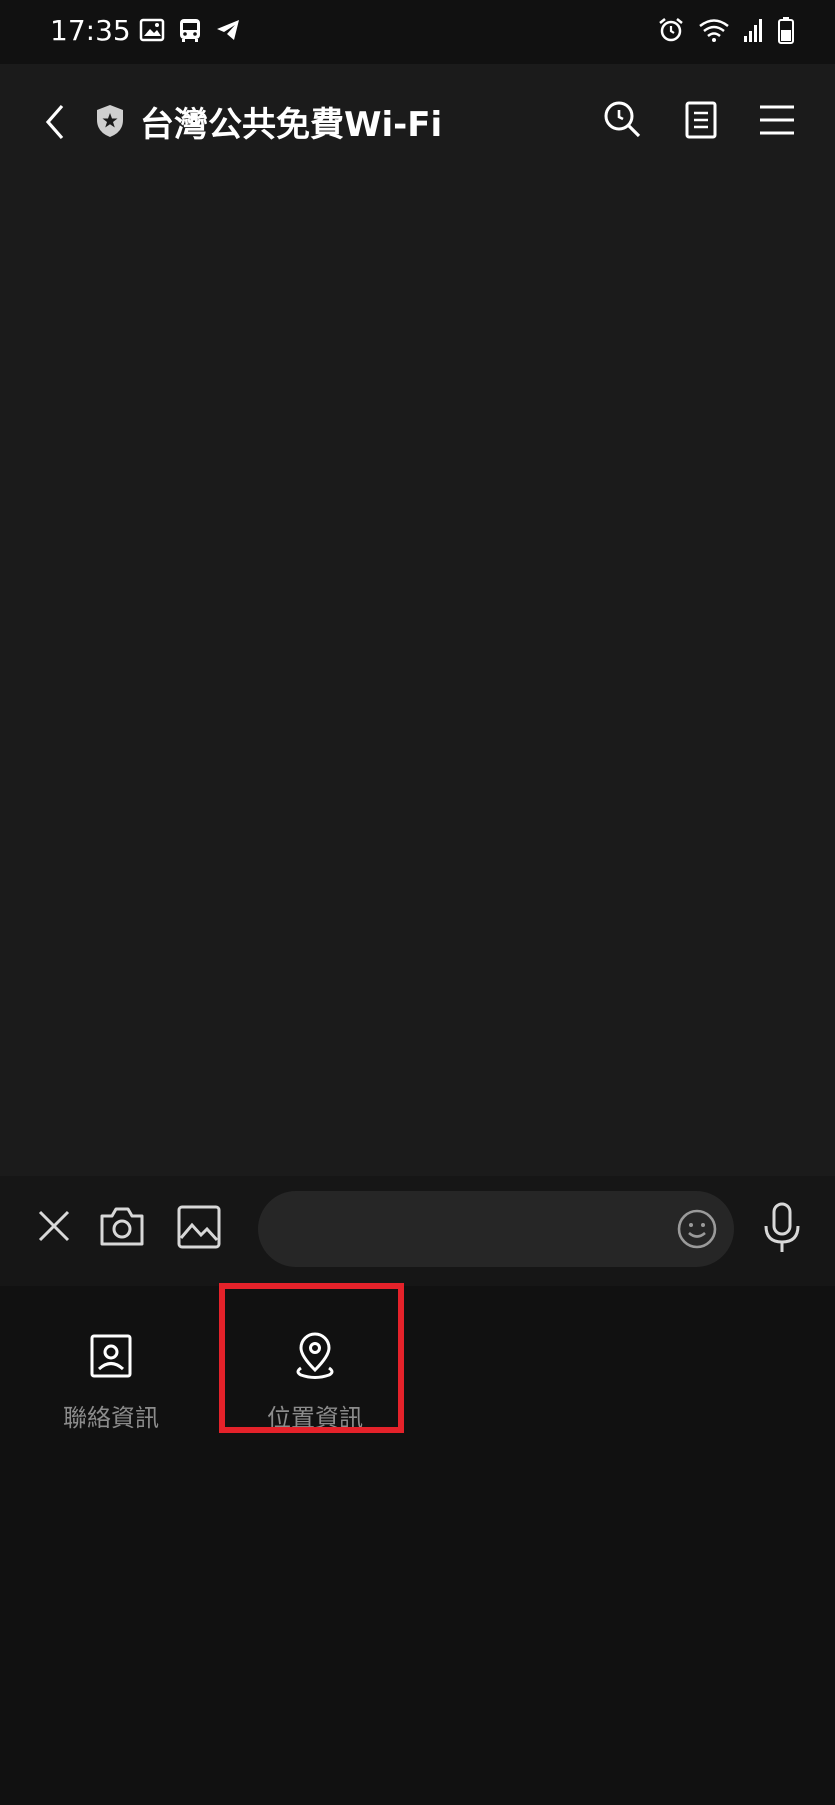 The width and height of the screenshot is (835, 1805). I want to click on chat-header: 台灣公共免費Wi-Fi, so click(417, 120).